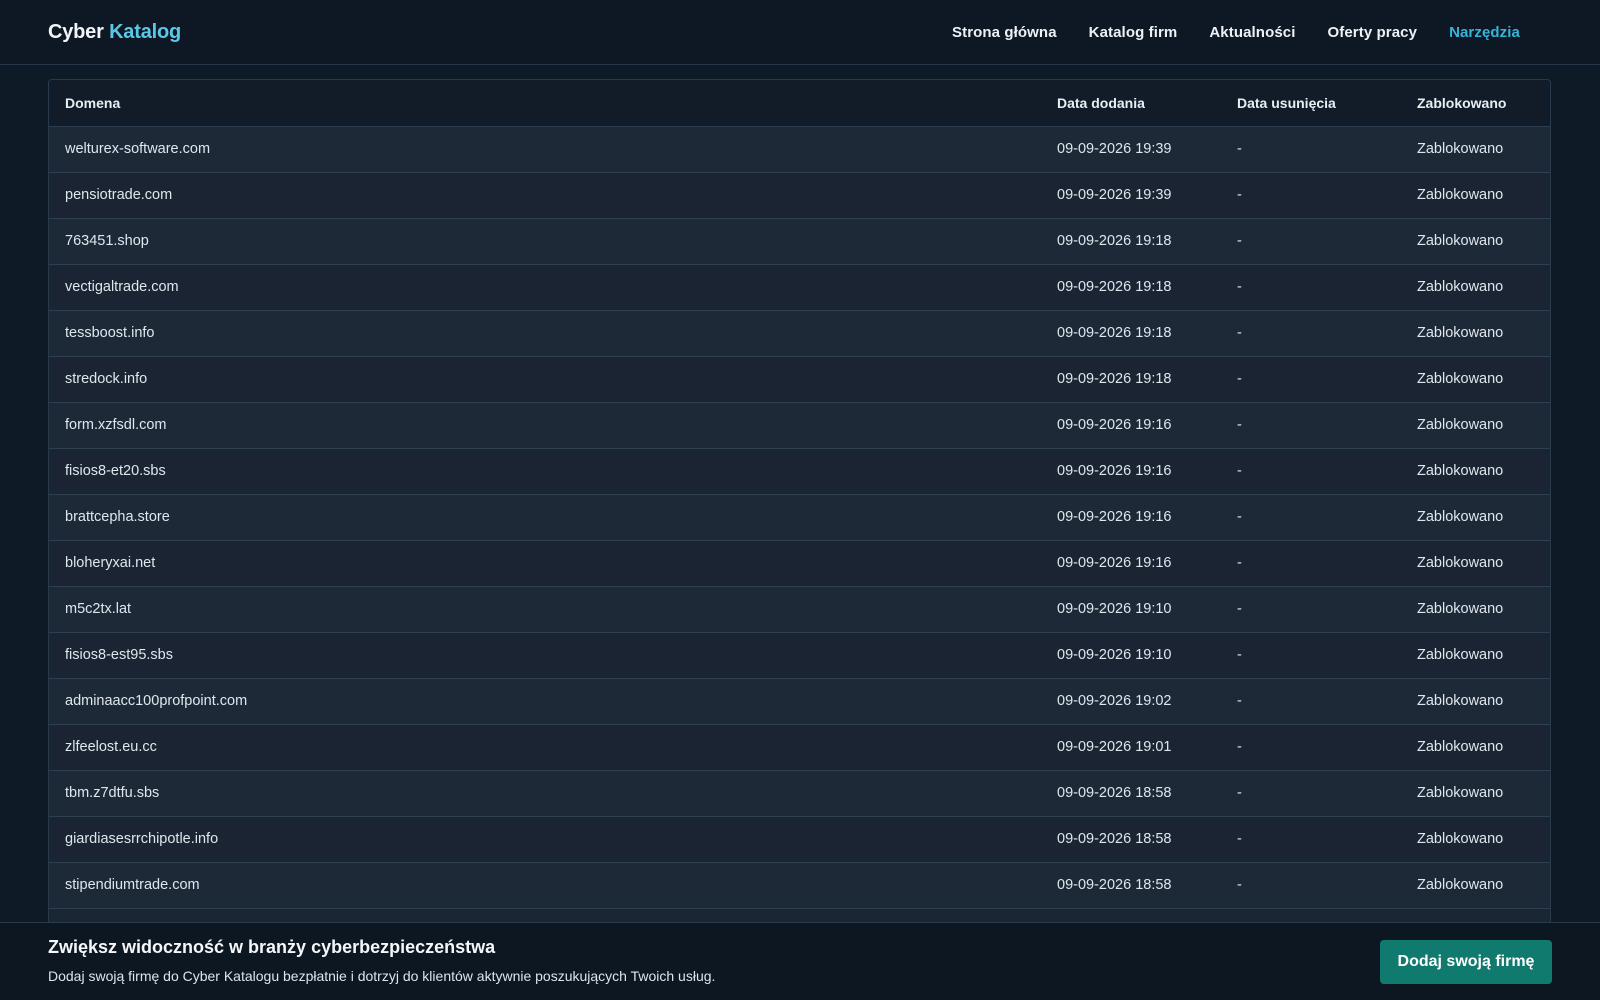 The height and width of the screenshot is (1000, 1600). Describe the element at coordinates (1484, 32) in the screenshot. I see `nav-link-tools: Narzędzia` at that location.